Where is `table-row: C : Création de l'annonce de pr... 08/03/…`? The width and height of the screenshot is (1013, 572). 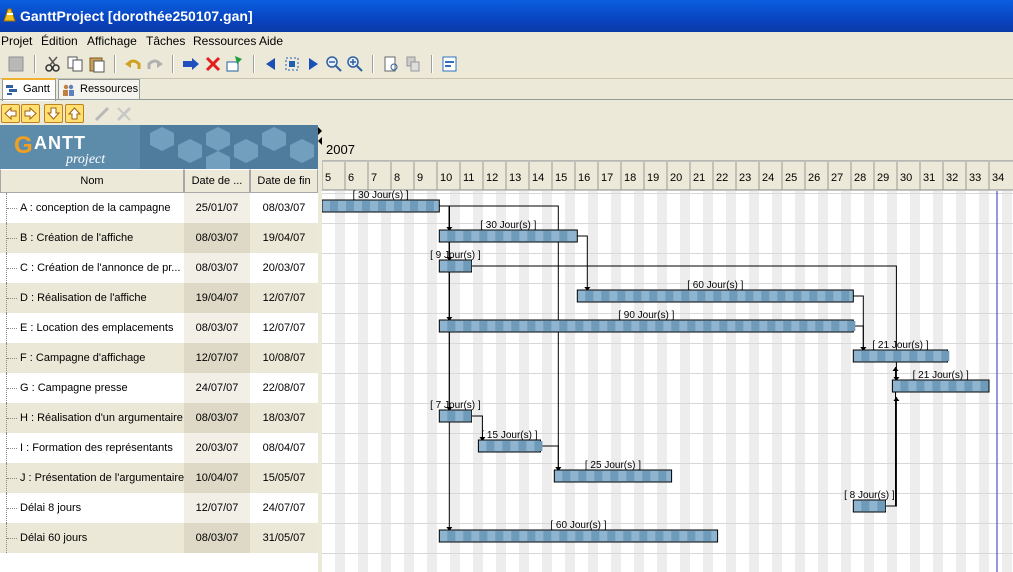
table-row: C : Création de l'annonce de pr... 08/03/… is located at coordinates (159, 268).